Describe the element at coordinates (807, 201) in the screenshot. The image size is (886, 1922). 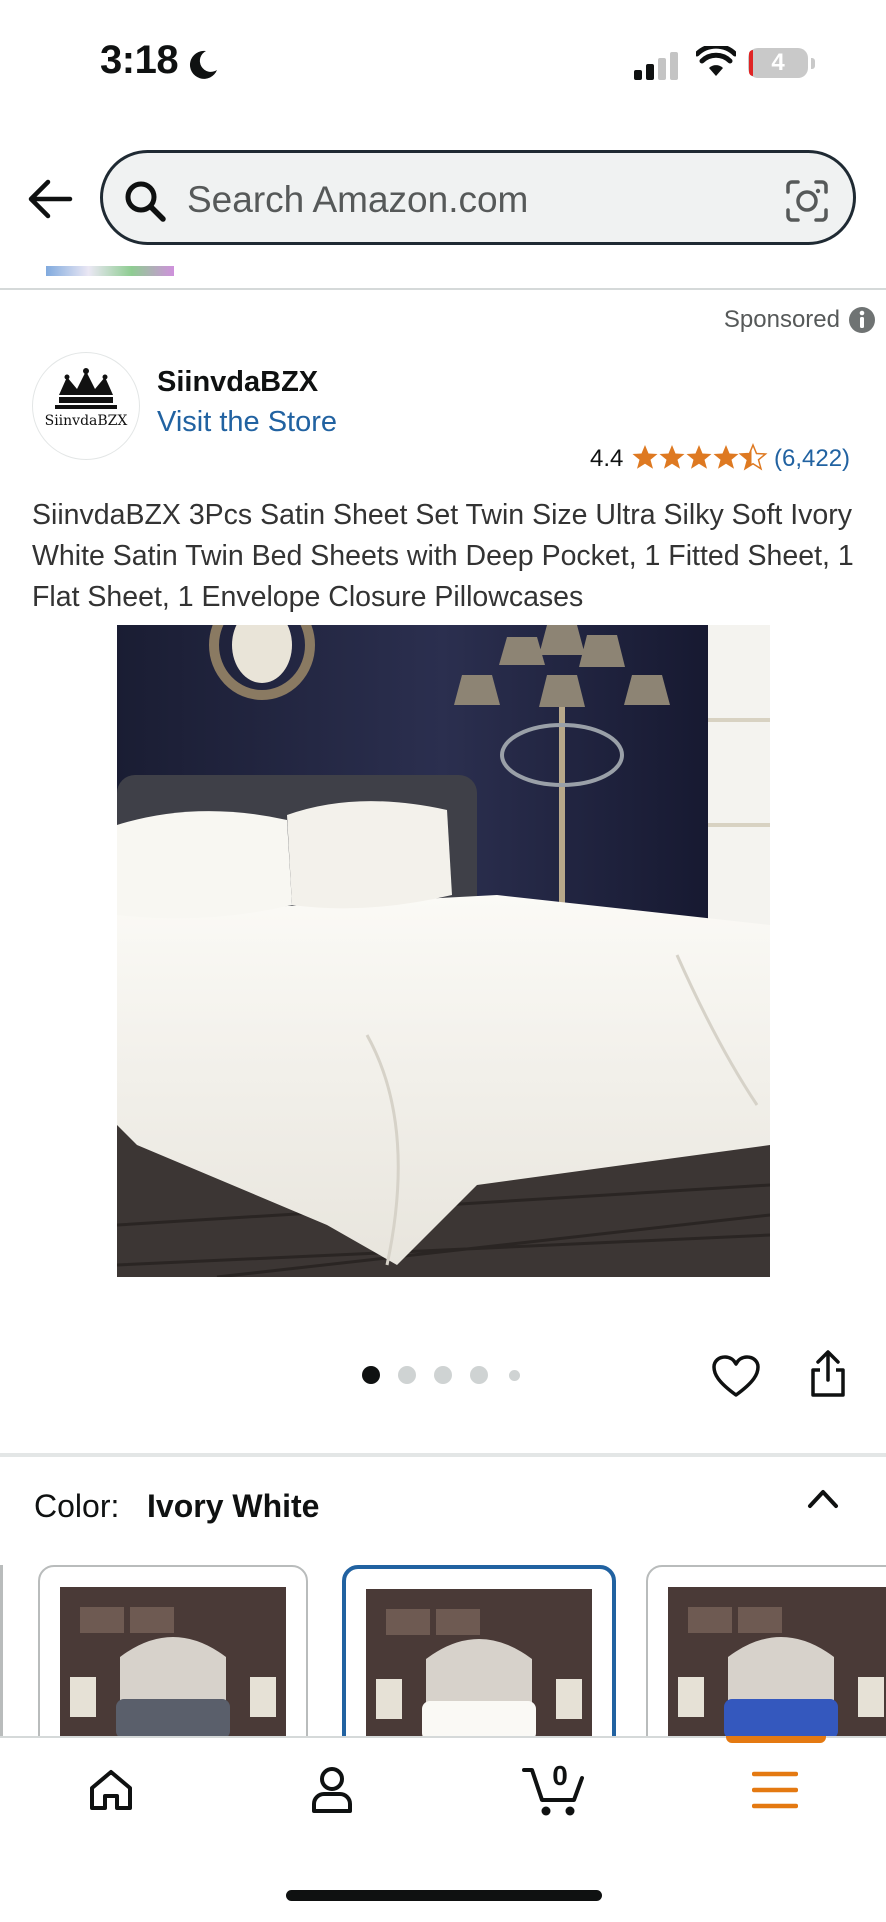
I see `camera-icon` at that location.